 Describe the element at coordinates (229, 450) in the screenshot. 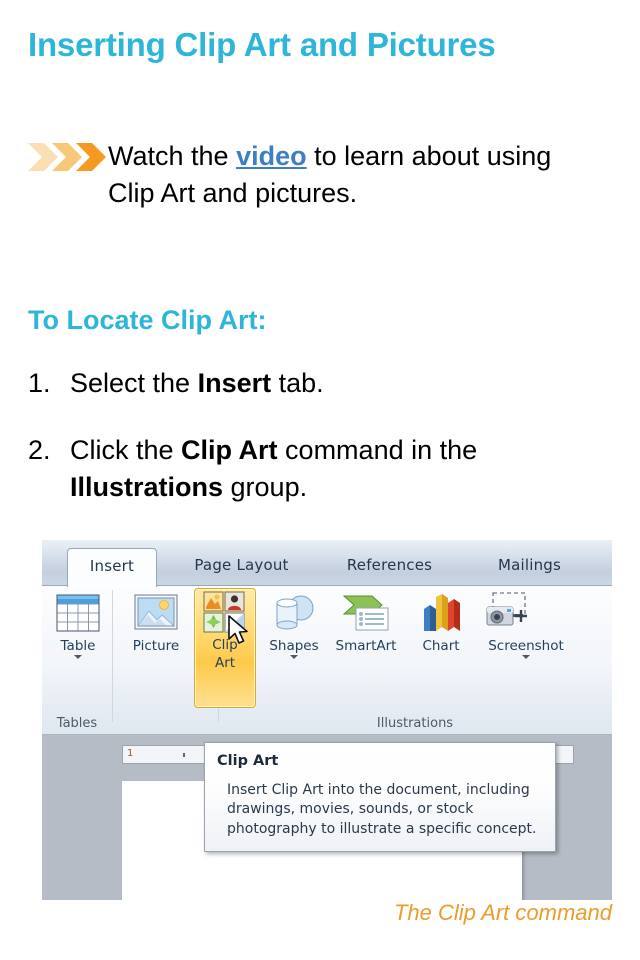

I see `step2-bold: Clip Art` at that location.